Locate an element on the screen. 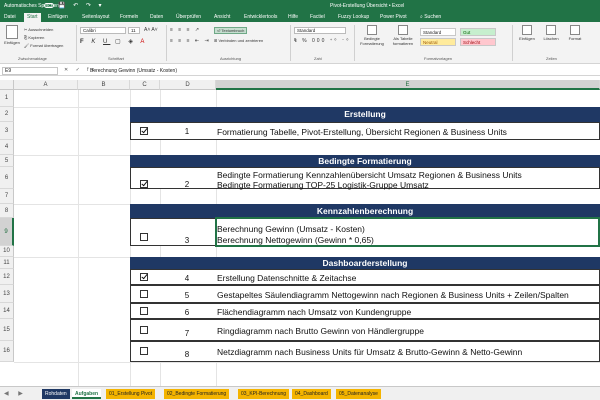  merge-center-button: ⊞ Verbinden und zentrieren is located at coordinates (238, 40).